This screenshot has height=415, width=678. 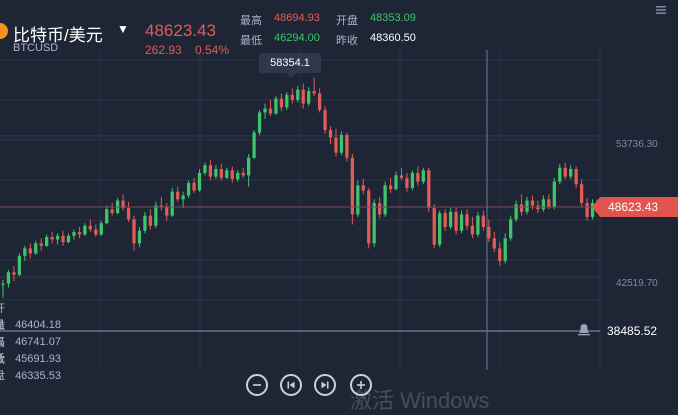 What do you see at coordinates (635, 207) in the screenshot?
I see `current-price-tag: 48623.43` at bounding box center [635, 207].